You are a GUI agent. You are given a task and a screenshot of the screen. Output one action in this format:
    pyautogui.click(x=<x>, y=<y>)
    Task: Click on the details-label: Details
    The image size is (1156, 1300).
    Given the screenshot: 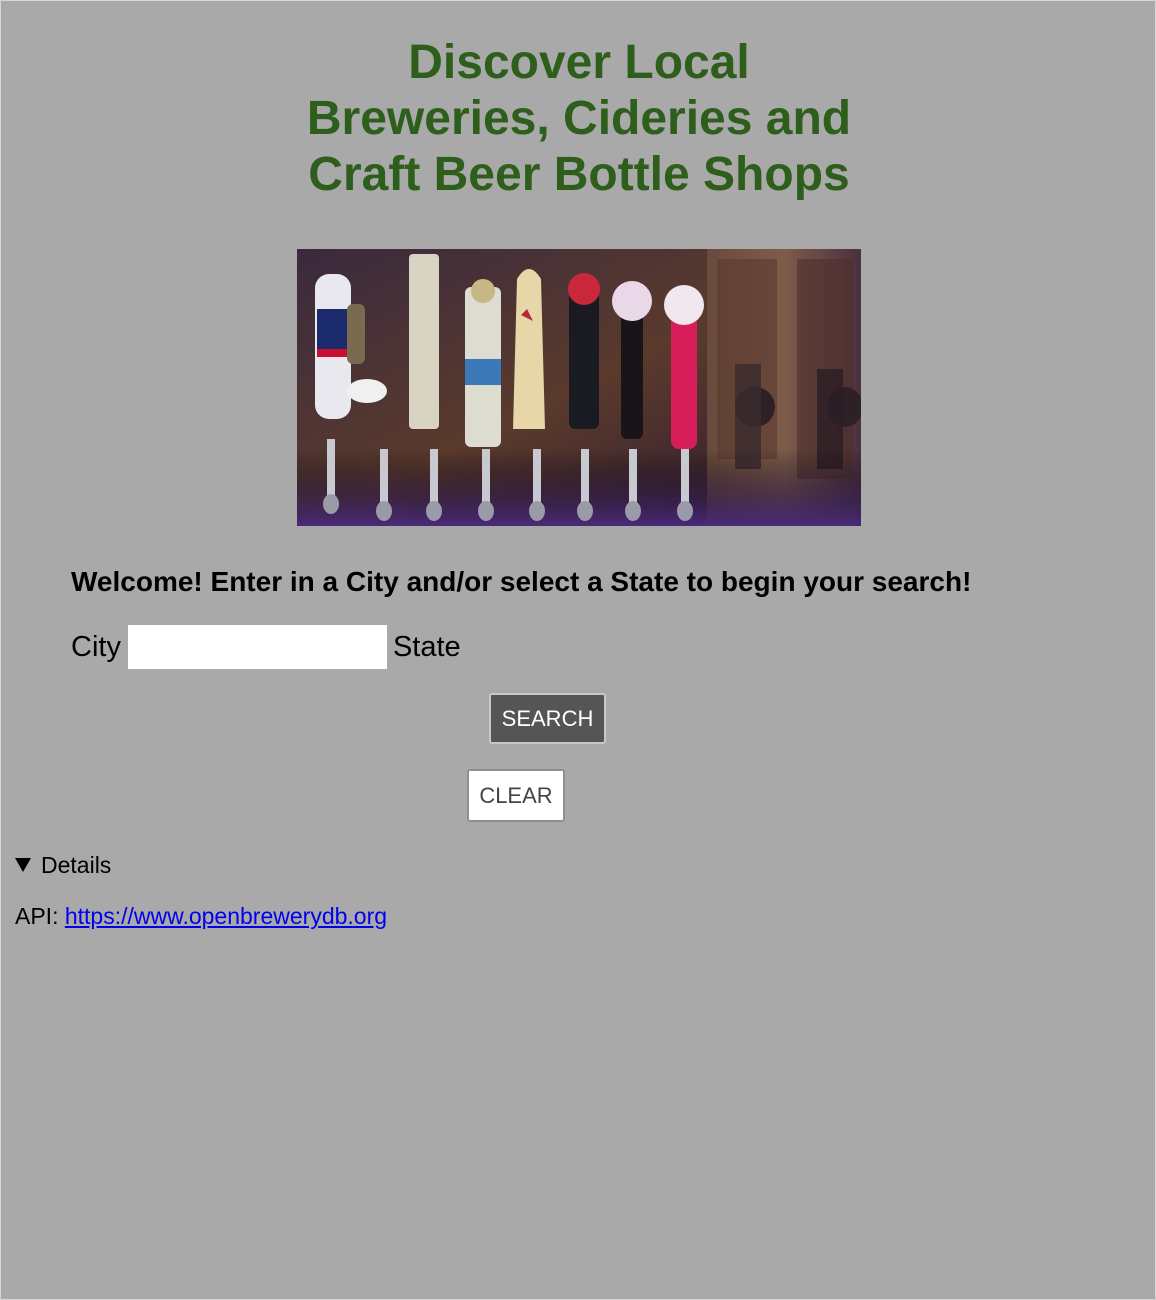 What is the action you would take?
    pyautogui.click(x=76, y=865)
    